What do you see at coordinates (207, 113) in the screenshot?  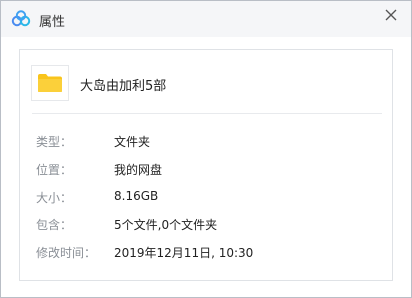 I see `divider` at bounding box center [207, 113].